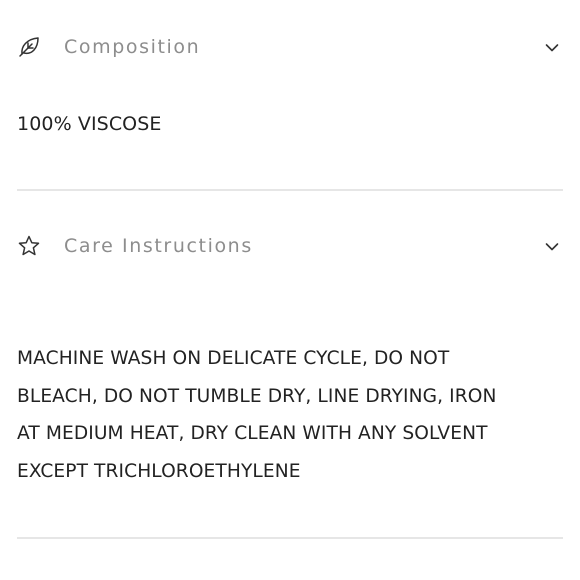 This screenshot has width=580, height=580. What do you see at coordinates (158, 246) in the screenshot?
I see `care-instructions-title: Care Instructions` at bounding box center [158, 246].